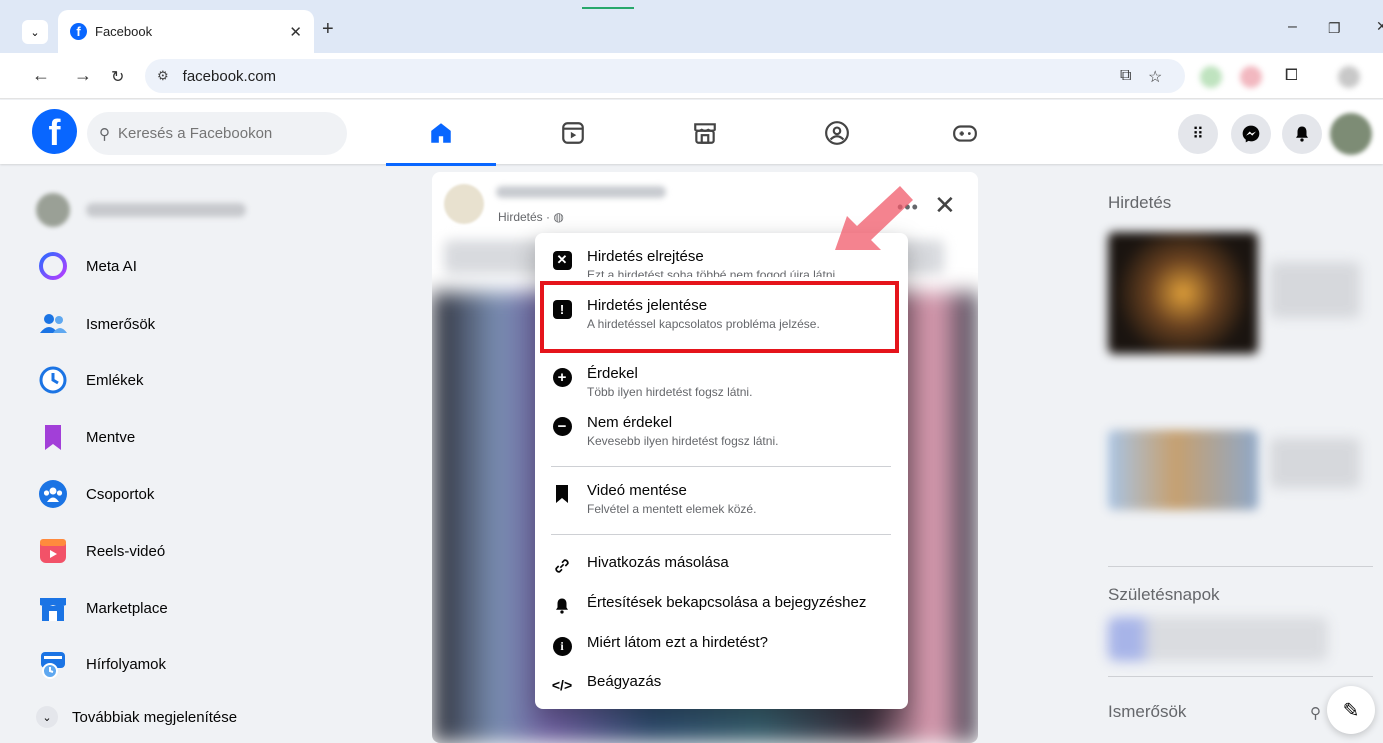 This screenshot has width=1383, height=743. I want to click on contacts-search-icon: ⚲, so click(1315, 713).